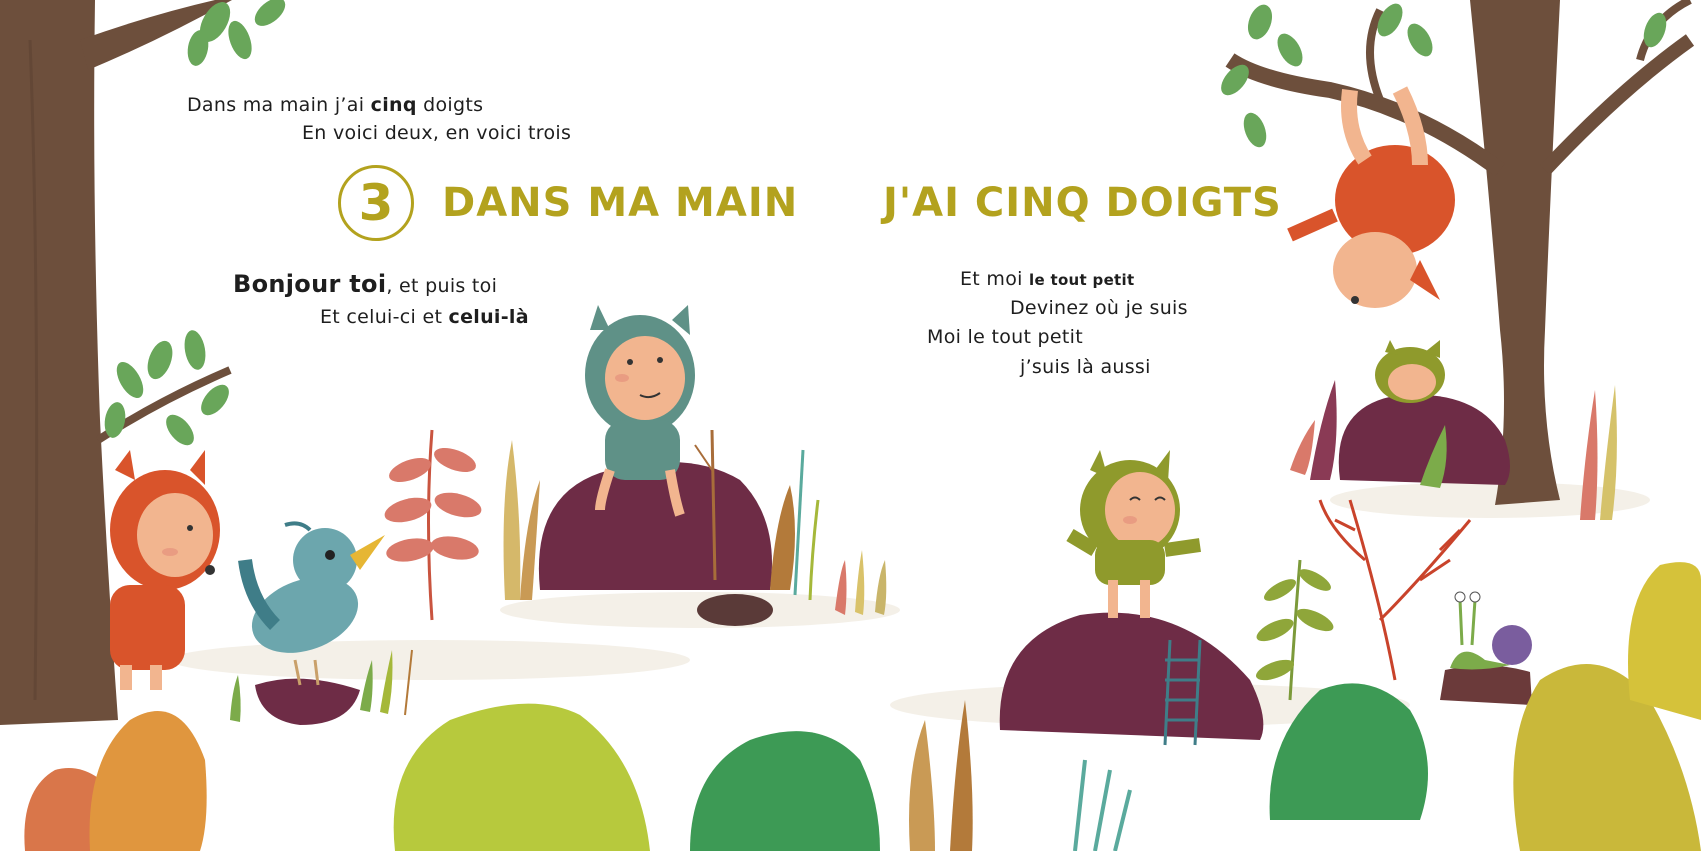 The height and width of the screenshot is (851, 1701). What do you see at coordinates (384, 317) in the screenshot?
I see `verse-line-2-part-a: Et celui-ci et` at bounding box center [384, 317].